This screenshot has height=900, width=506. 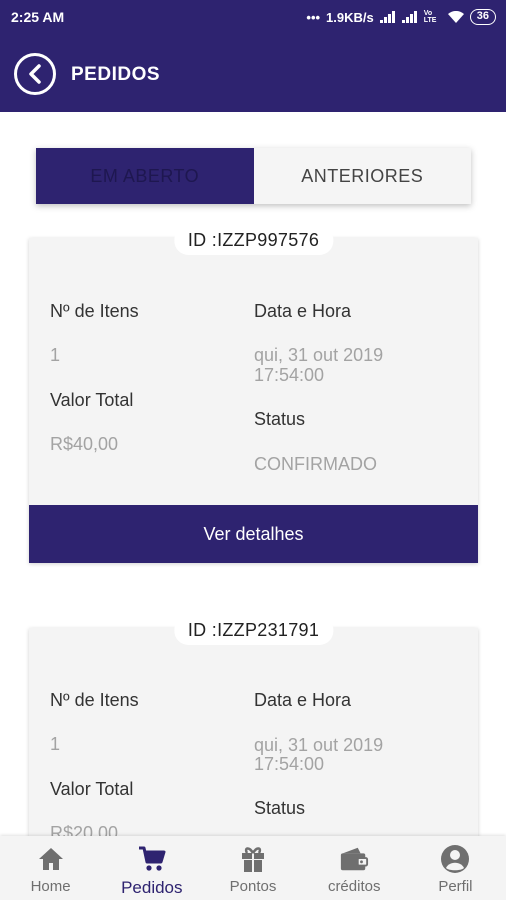 I want to click on status-time: 2:25 AM, so click(x=38, y=17).